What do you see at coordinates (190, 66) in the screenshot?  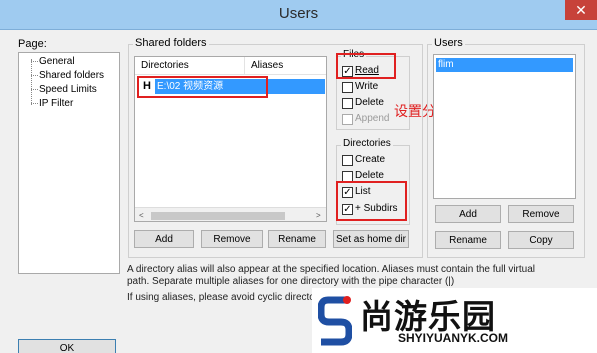 I see `column-header-directories: Directories` at bounding box center [190, 66].